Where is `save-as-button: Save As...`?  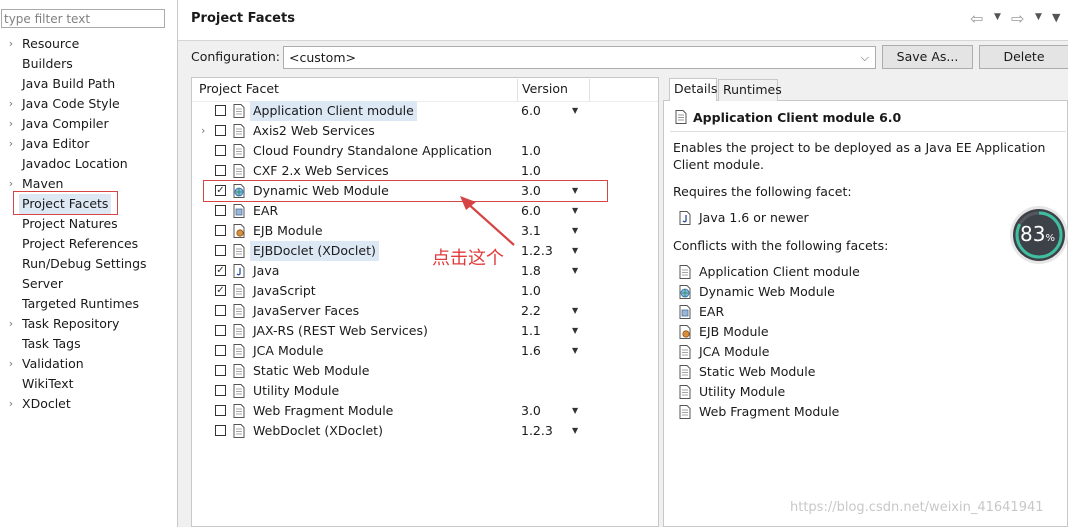 save-as-button: Save As... is located at coordinates (927, 57).